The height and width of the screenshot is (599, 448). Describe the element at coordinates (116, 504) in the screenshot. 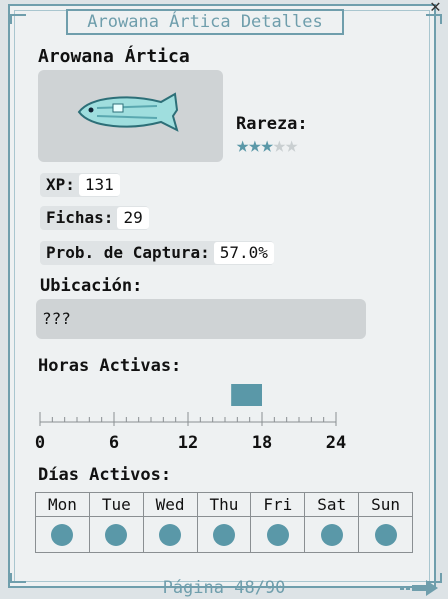

I see `day-header: Tue` at that location.